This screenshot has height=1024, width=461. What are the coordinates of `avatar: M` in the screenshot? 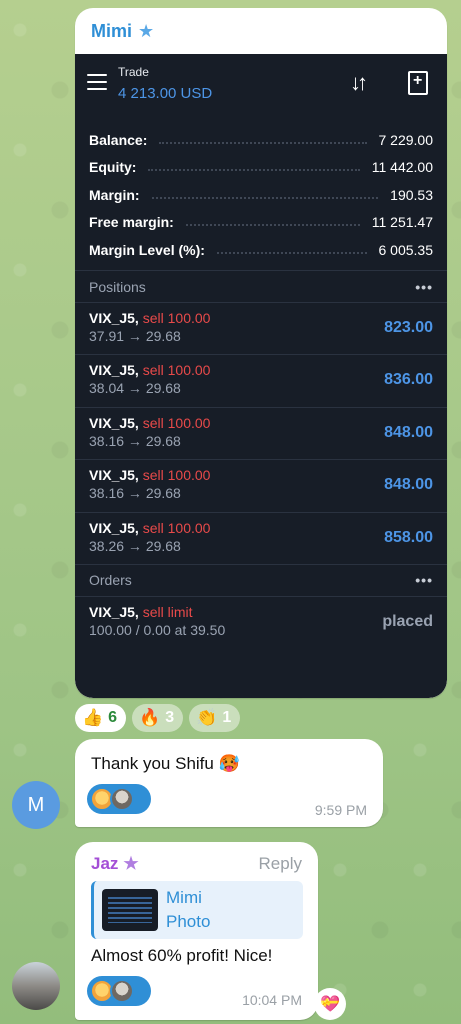 It's located at (36, 805).